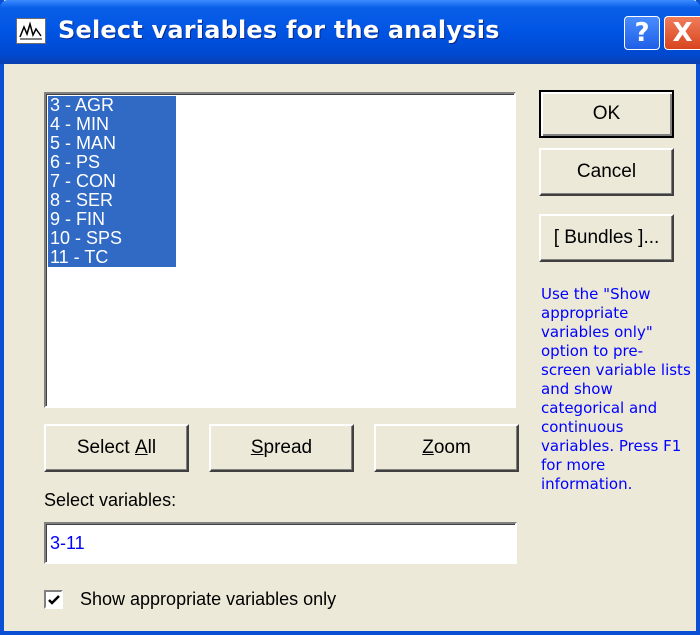 The height and width of the screenshot is (635, 700). What do you see at coordinates (110, 500) in the screenshot?
I see `select-variables-label: Select variables:` at bounding box center [110, 500].